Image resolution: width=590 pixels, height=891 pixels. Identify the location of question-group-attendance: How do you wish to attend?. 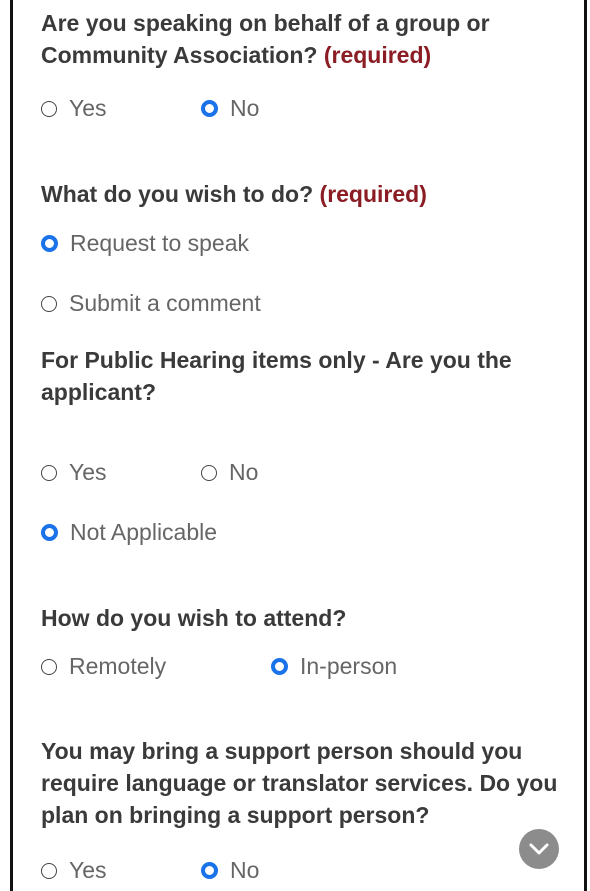
(311, 618).